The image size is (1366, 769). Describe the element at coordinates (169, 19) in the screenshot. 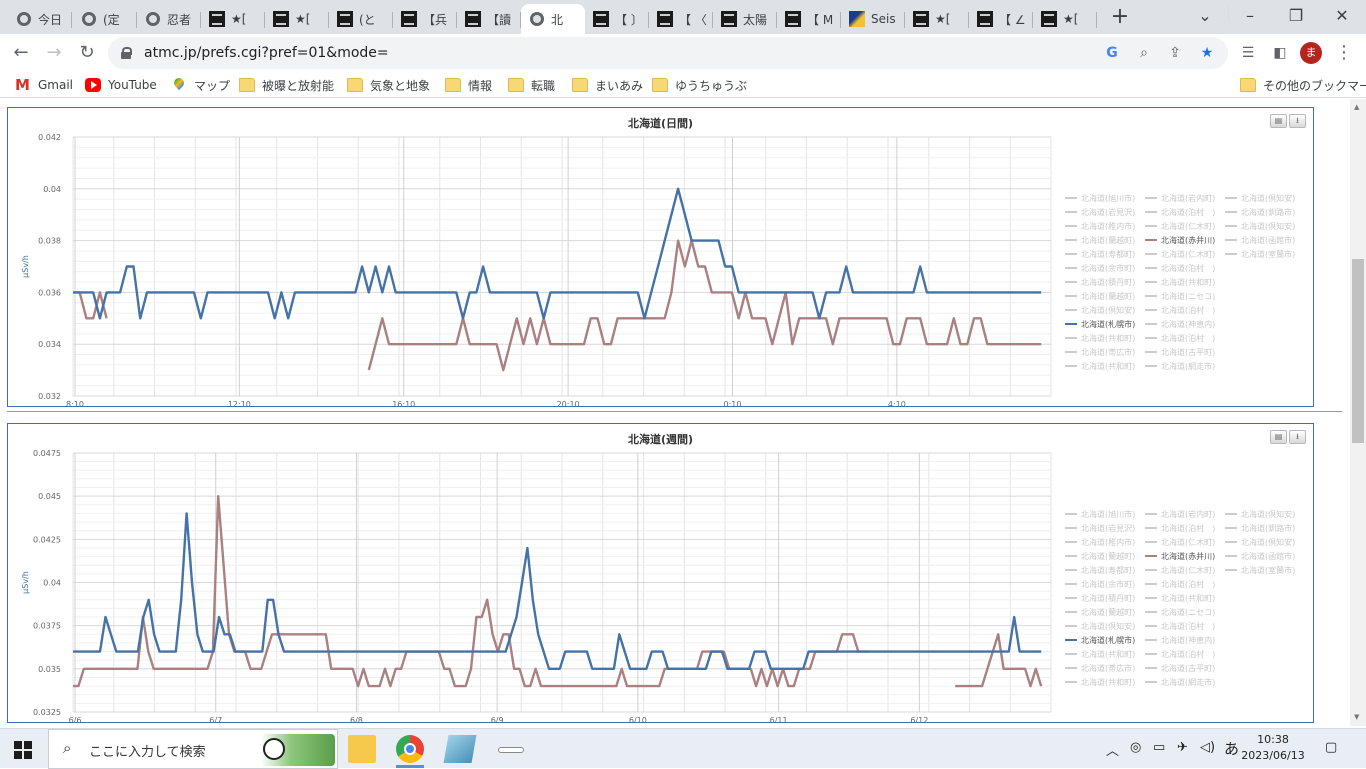

I see `browser-tab: 忍者` at that location.